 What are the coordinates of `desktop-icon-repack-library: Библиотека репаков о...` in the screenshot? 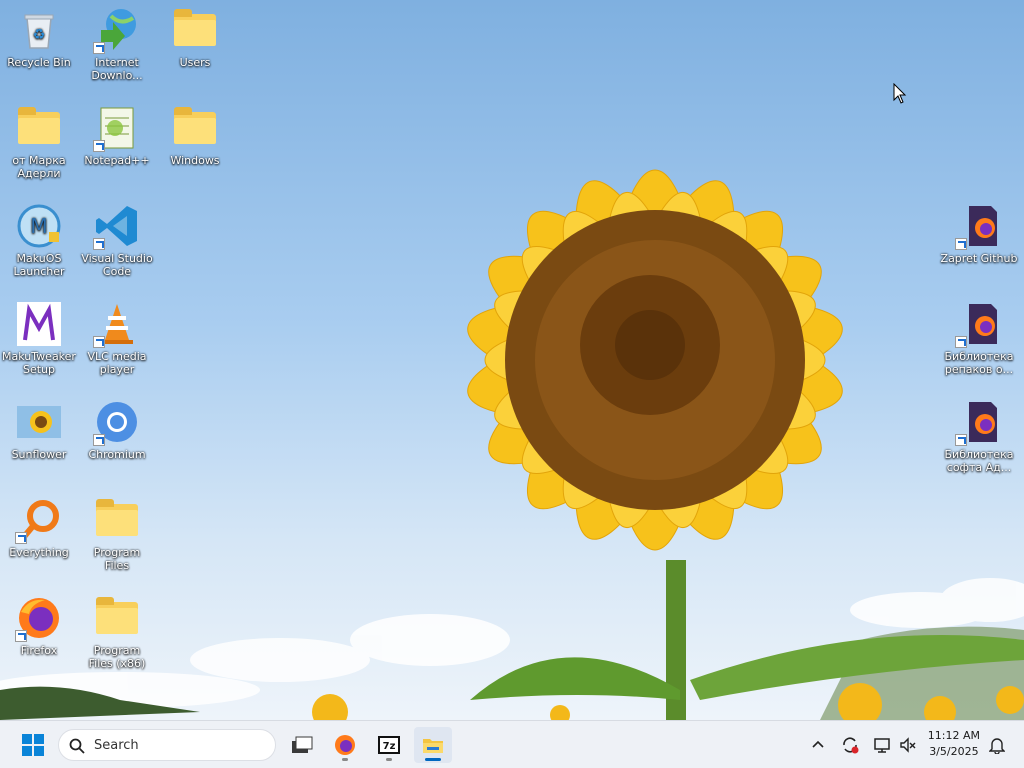 It's located at (979, 338).